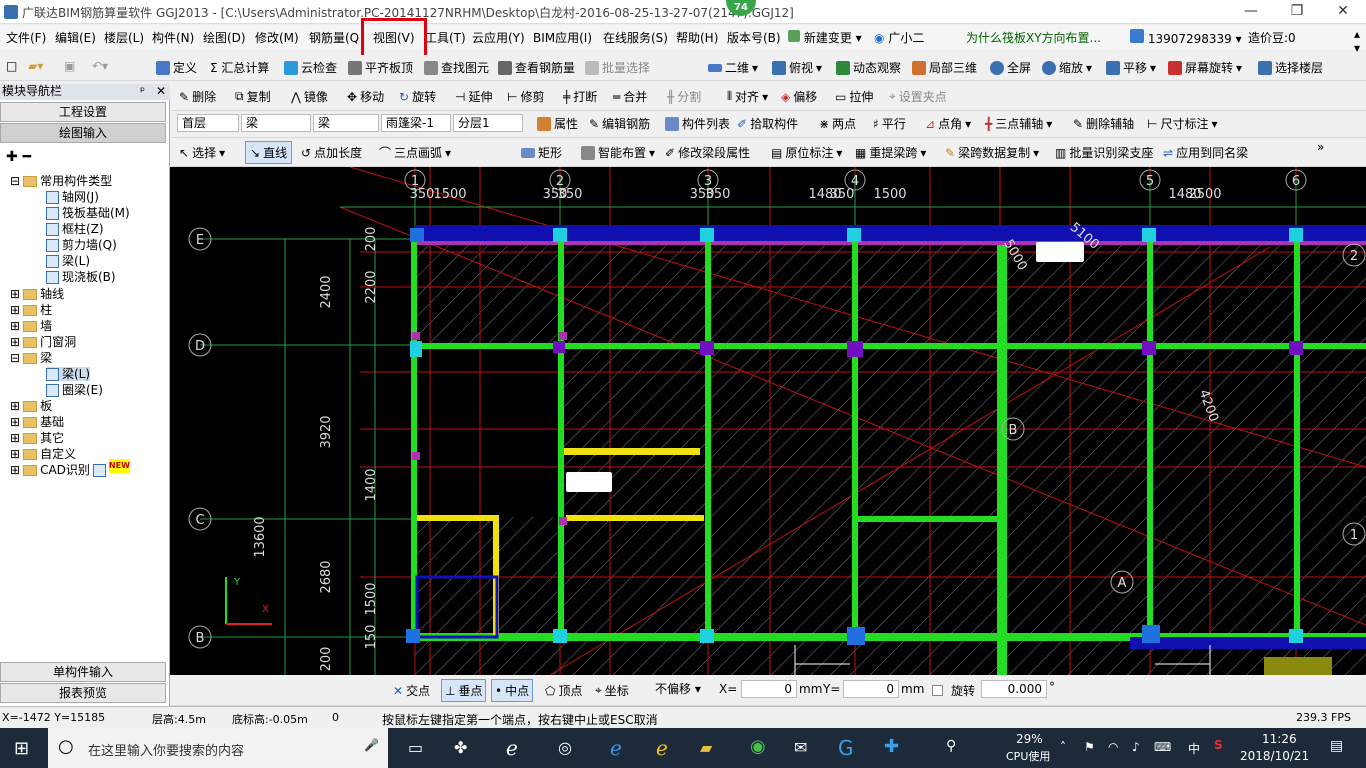  Describe the element at coordinates (1104, 152) in the screenshot. I see `batch-support-tool: ▥ 批量识别梁支座` at that location.